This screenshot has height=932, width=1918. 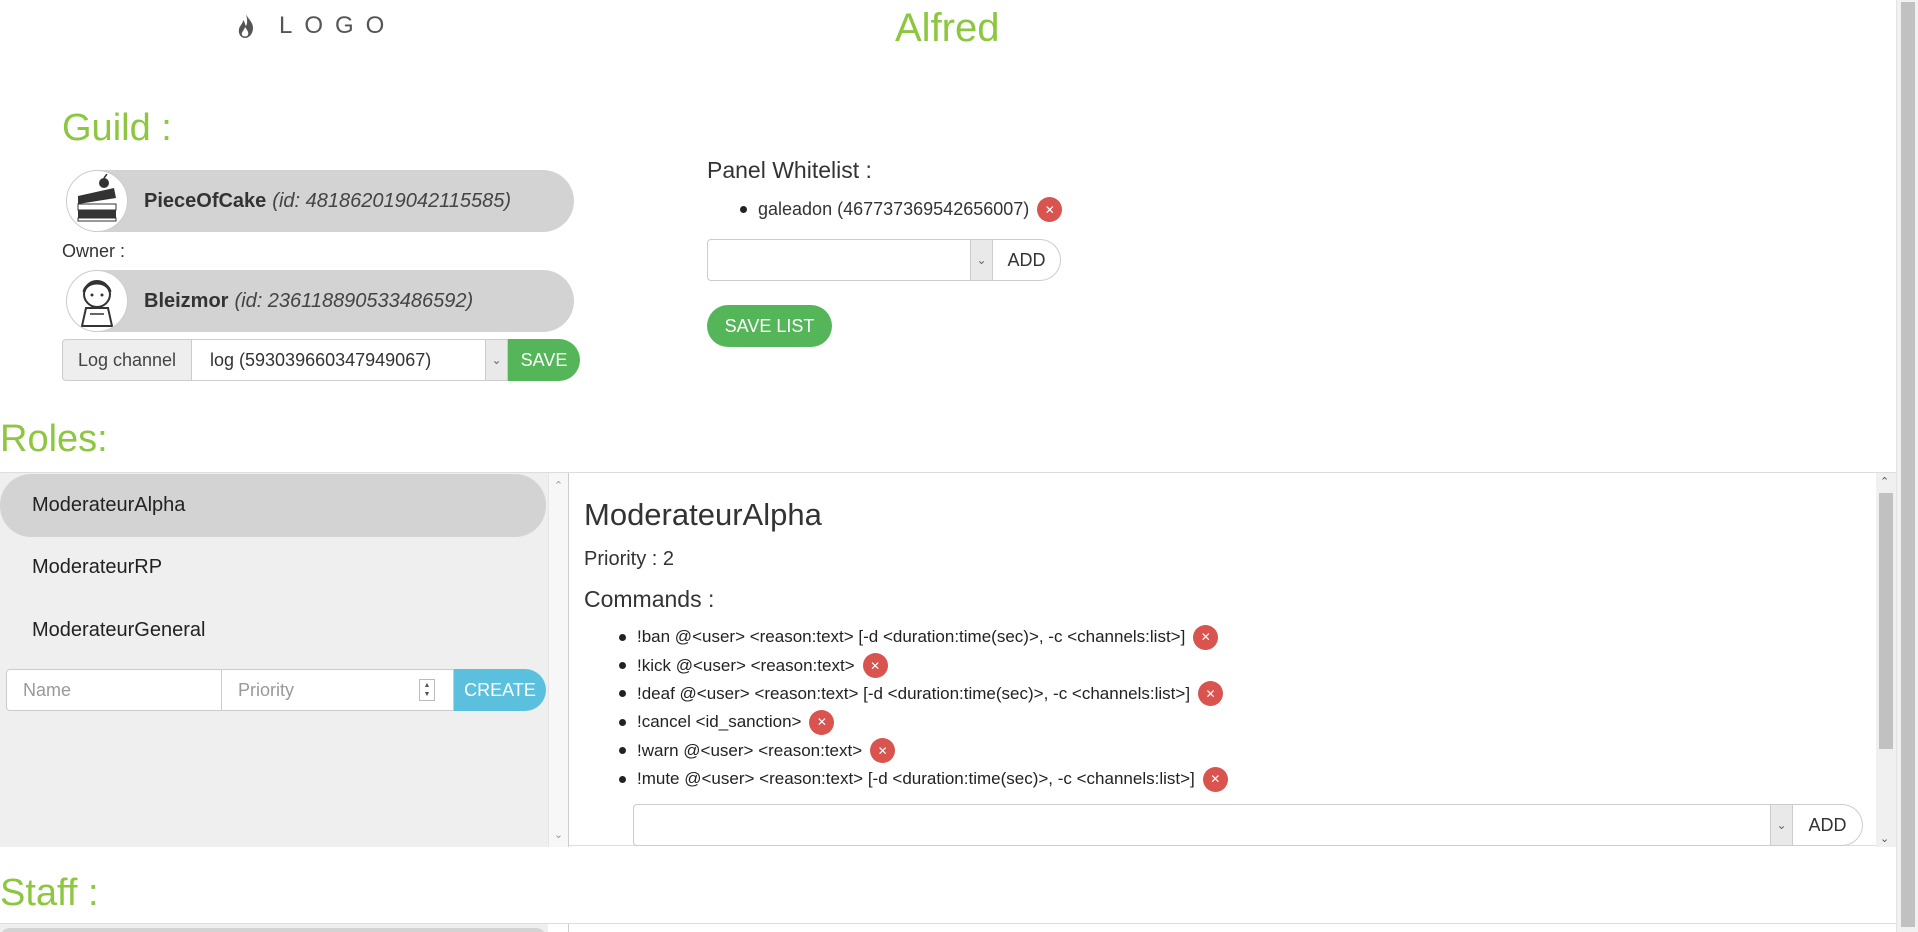 I want to click on guild-card: PieceOfCake (id: 481862019042115585), so click(x=320, y=201).